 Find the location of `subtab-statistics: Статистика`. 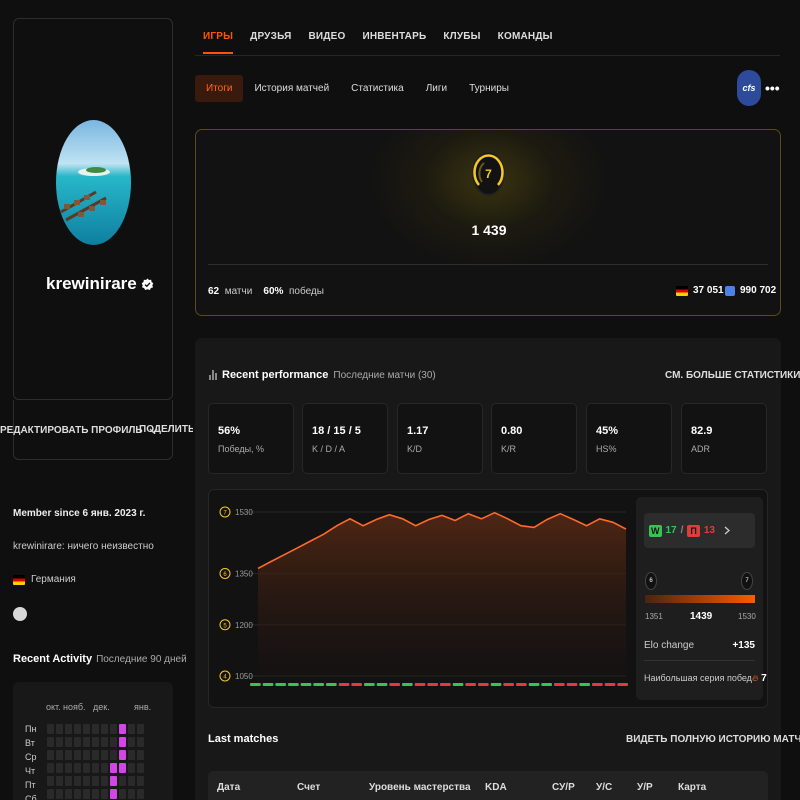

subtab-statistics: Статистика is located at coordinates (377, 88).